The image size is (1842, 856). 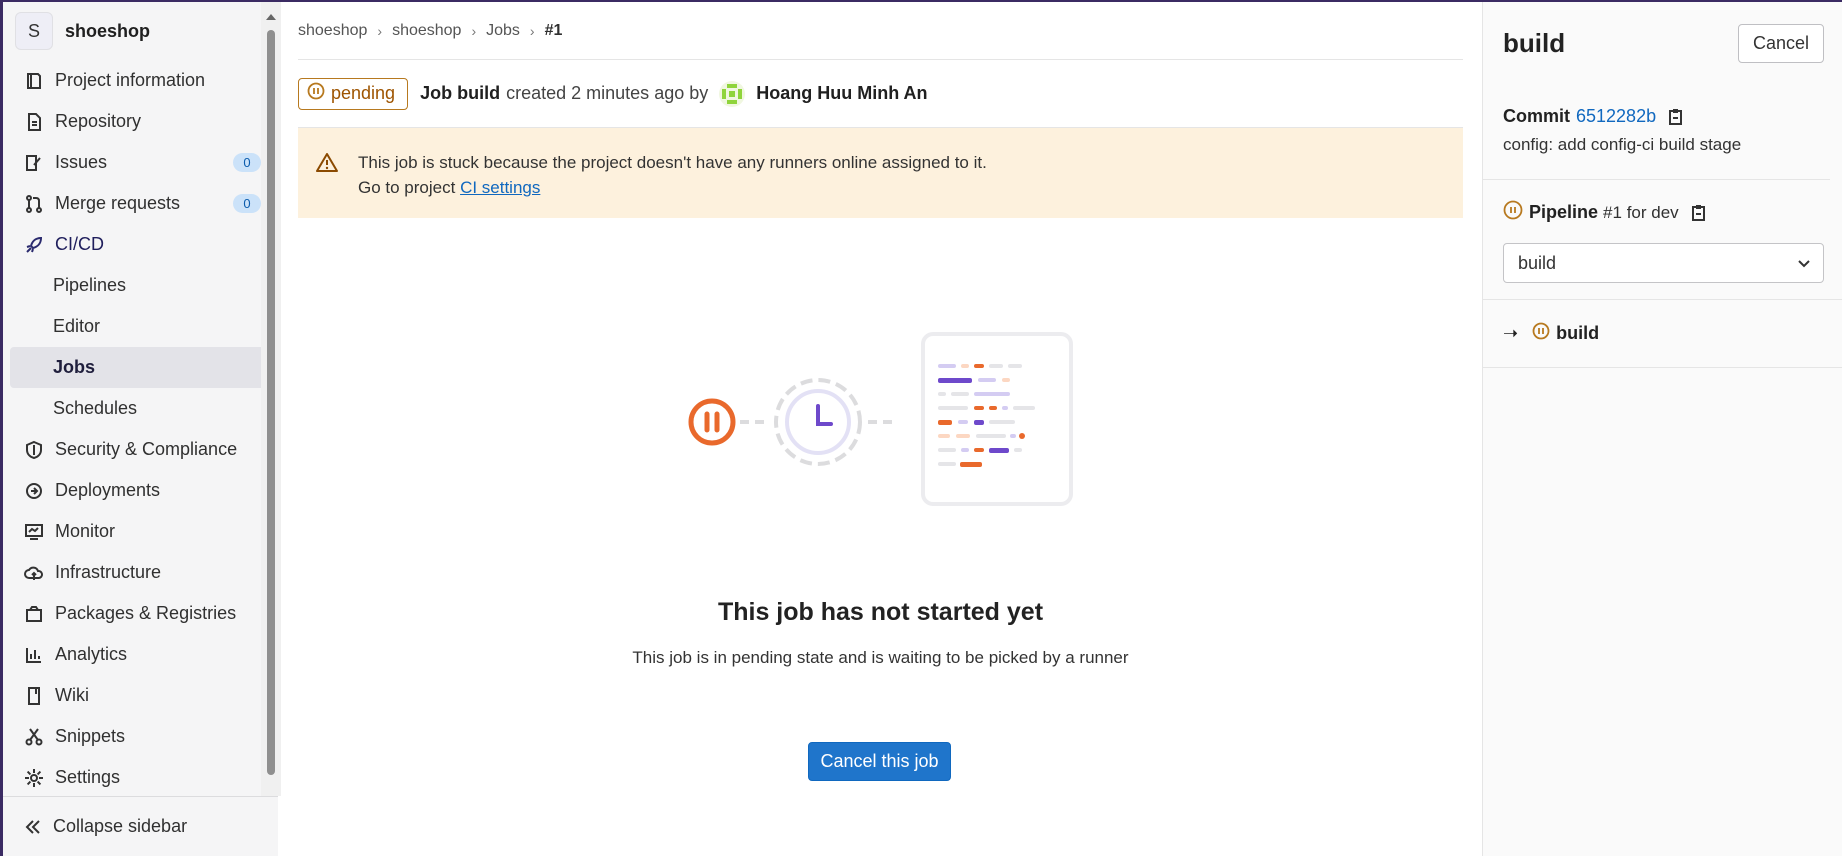 What do you see at coordinates (247, 162) in the screenshot?
I see `issues-count-badge: 0` at bounding box center [247, 162].